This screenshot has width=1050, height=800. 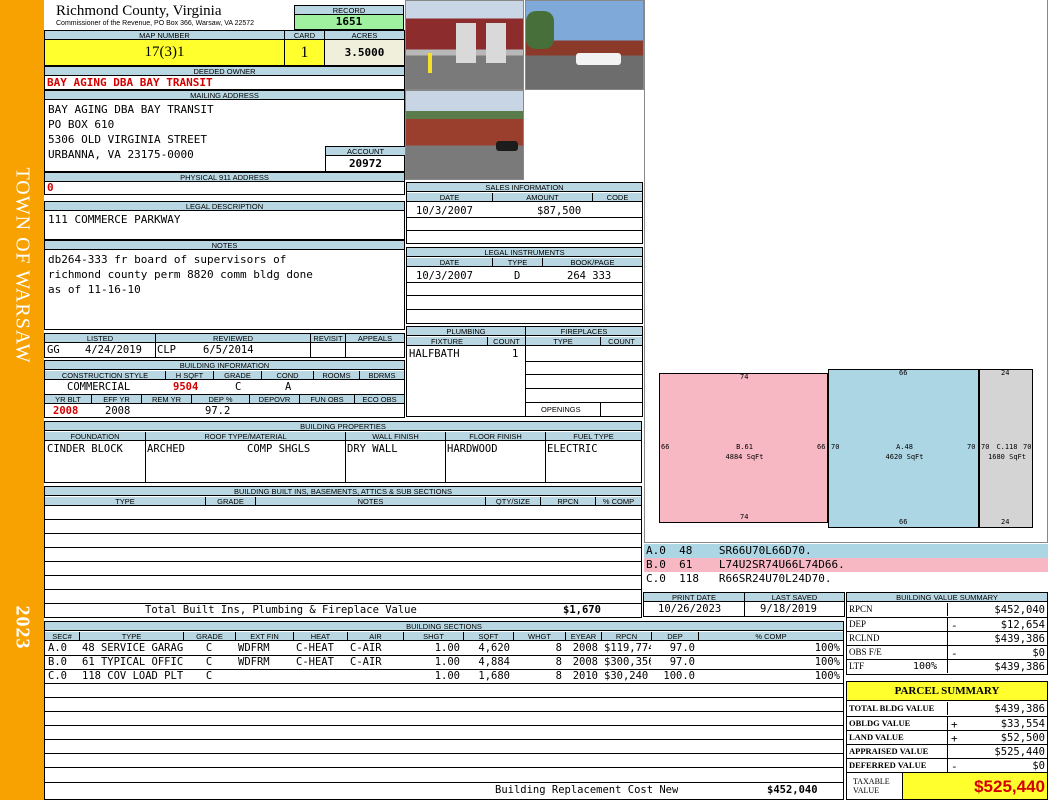 What do you see at coordinates (562, 341) in the screenshot?
I see `fireplace-type-label: TYPE` at bounding box center [562, 341].